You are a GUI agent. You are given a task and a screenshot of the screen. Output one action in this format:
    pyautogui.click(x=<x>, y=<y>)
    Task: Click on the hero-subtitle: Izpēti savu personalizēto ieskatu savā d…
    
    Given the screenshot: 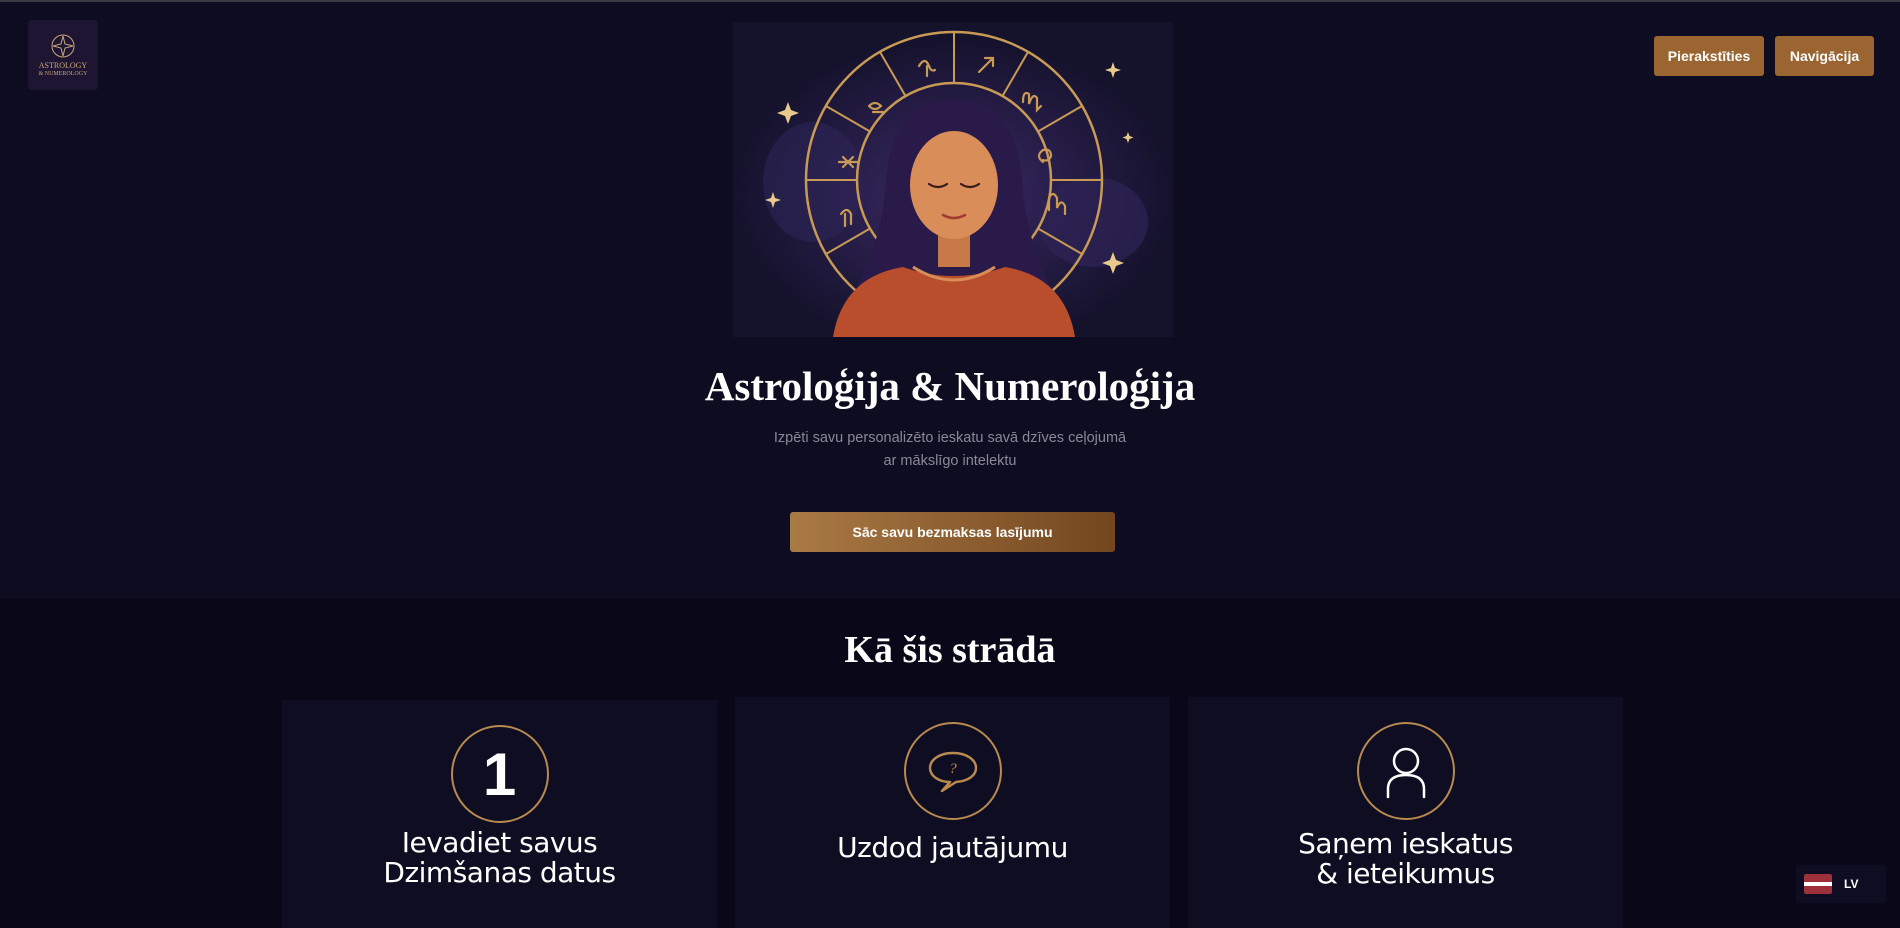 What is the action you would take?
    pyautogui.click(x=950, y=450)
    